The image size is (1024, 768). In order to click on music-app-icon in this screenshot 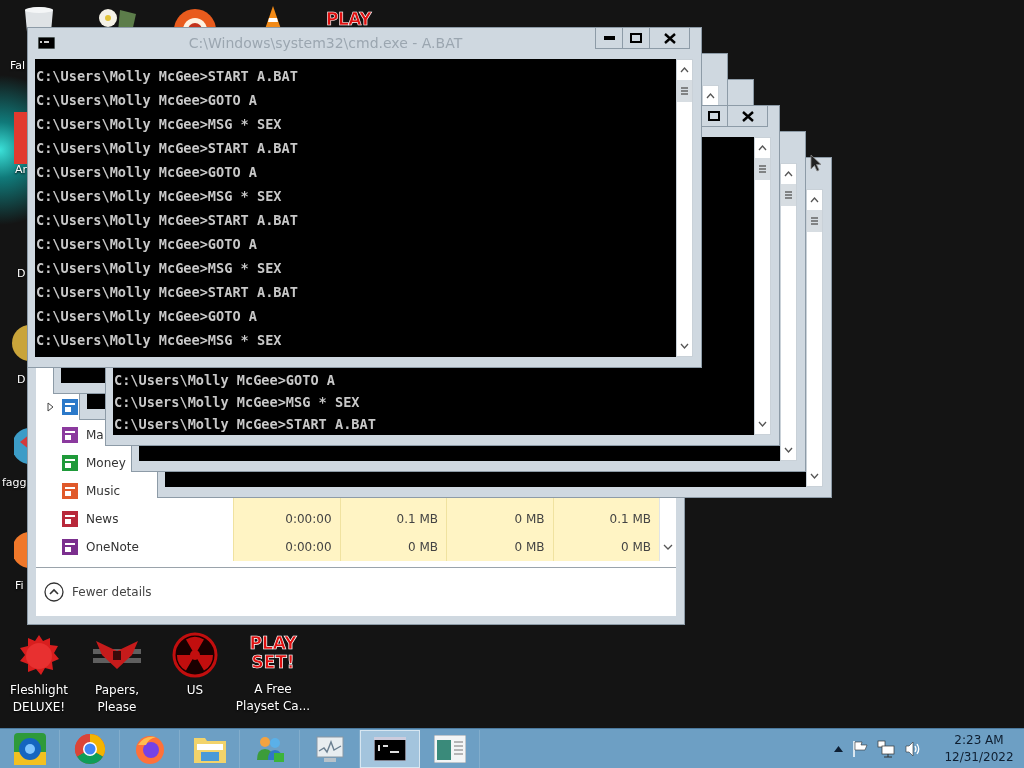, I will do `click(70, 491)`.